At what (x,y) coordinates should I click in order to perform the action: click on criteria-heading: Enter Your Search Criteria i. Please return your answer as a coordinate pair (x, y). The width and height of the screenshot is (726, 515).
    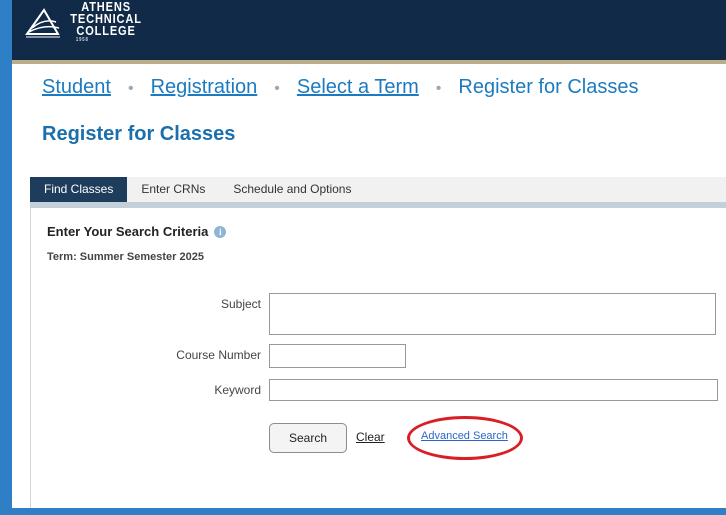
    Looking at the image, I should click on (137, 231).